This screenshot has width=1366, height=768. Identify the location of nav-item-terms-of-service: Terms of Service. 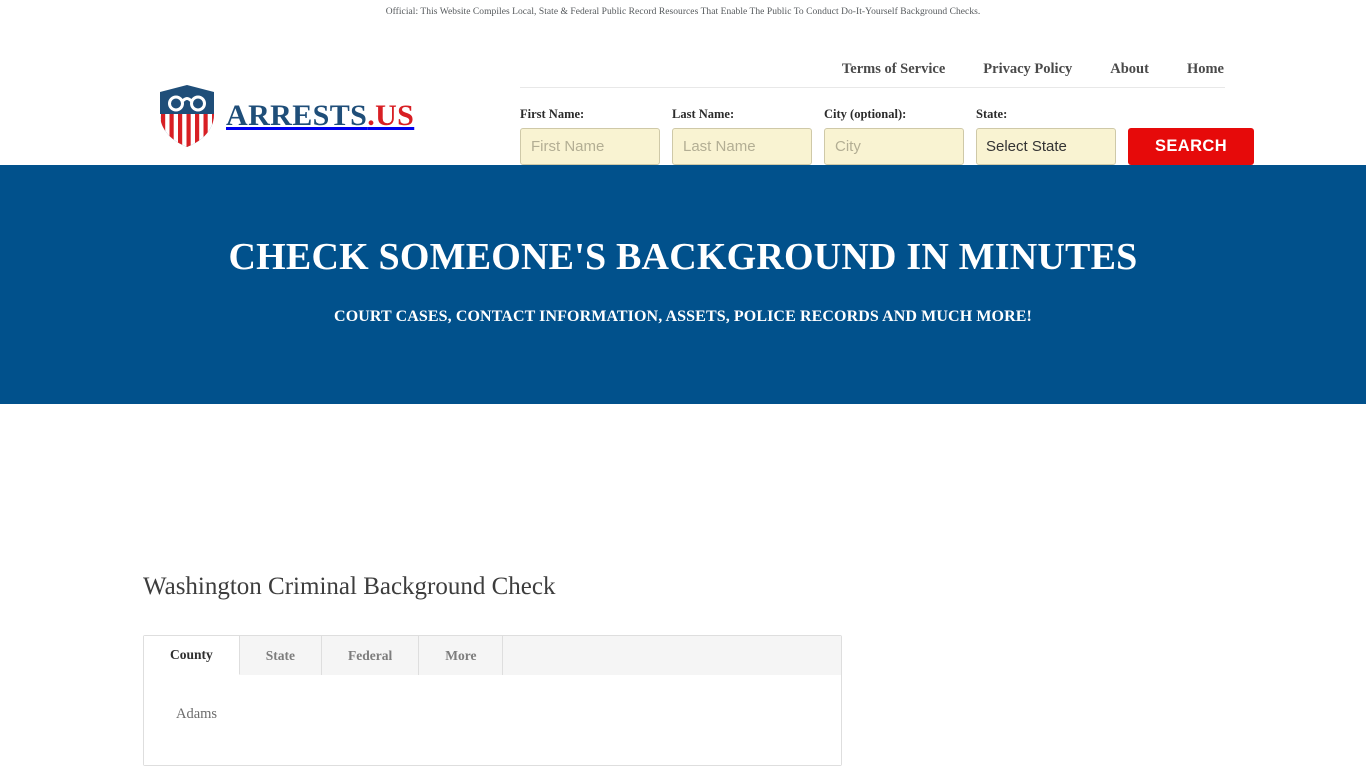
(893, 69).